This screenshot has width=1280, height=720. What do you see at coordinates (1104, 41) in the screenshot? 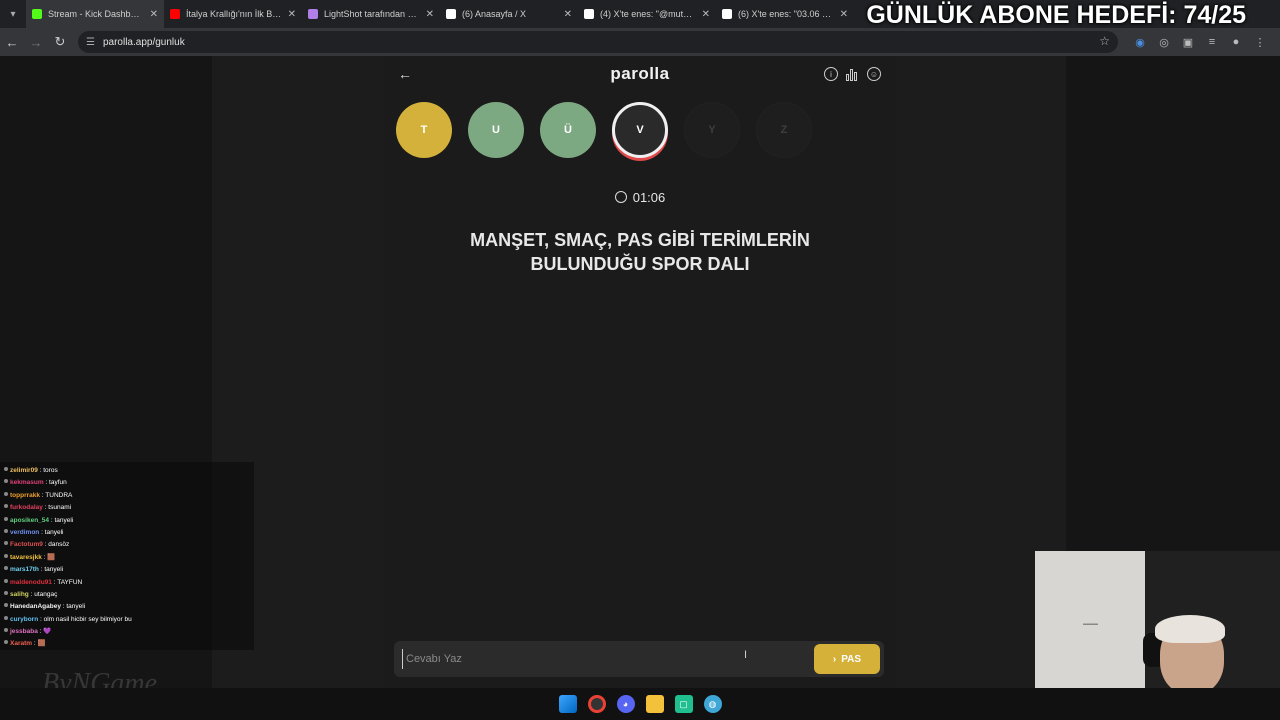
I see `bookmark-star-icon: ☆` at bounding box center [1104, 41].